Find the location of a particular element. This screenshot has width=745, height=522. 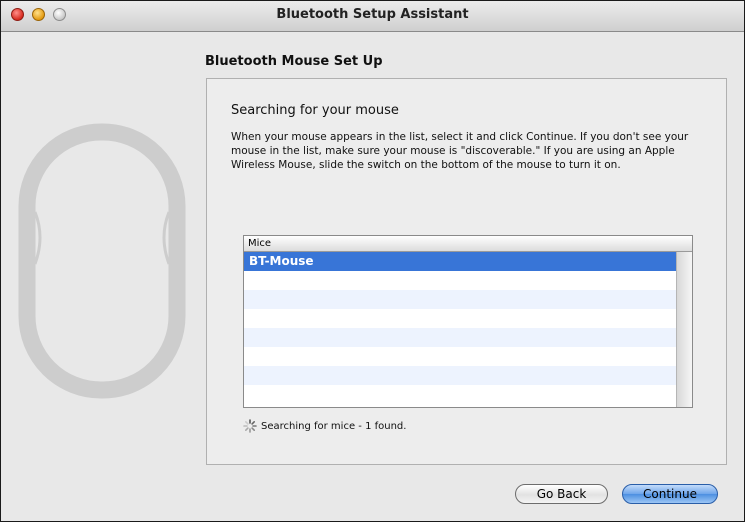

mouse-illustration-icon is located at coordinates (102, 261).